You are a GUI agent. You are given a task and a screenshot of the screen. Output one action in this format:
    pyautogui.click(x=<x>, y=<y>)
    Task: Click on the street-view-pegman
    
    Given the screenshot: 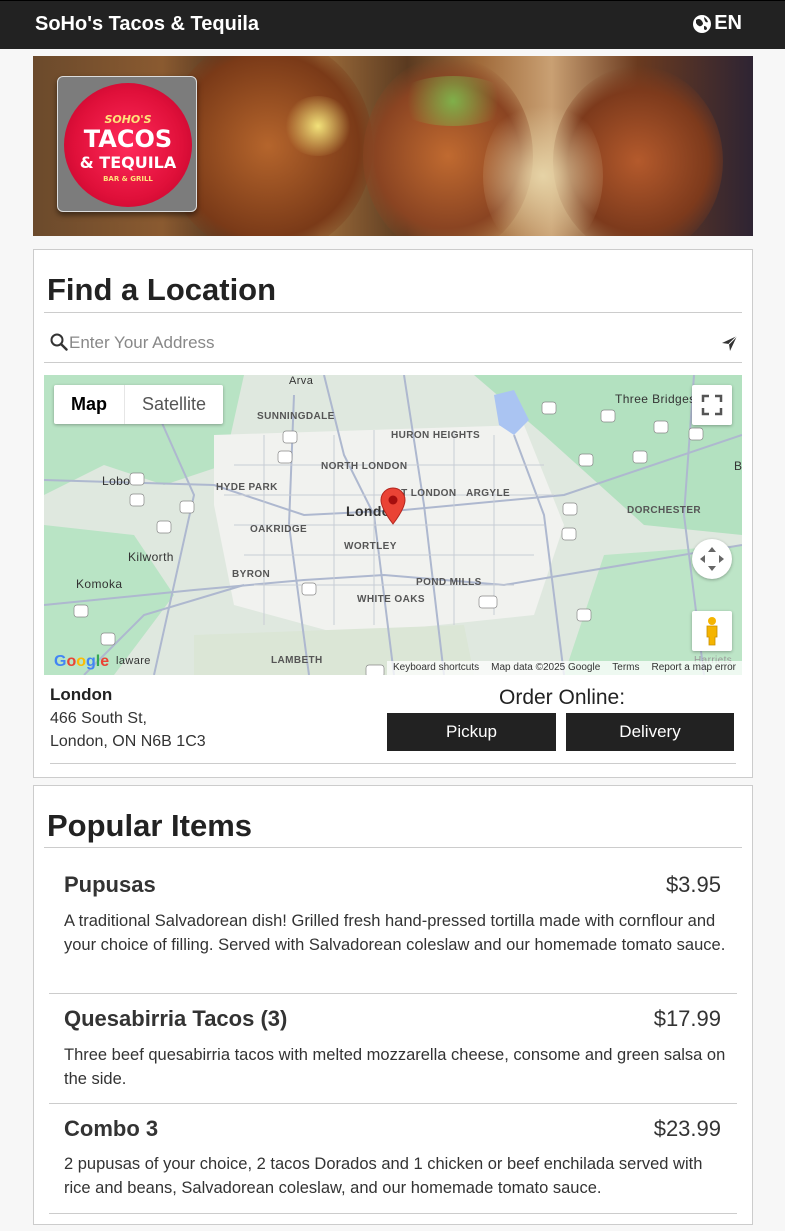 What is the action you would take?
    pyautogui.click(x=712, y=631)
    